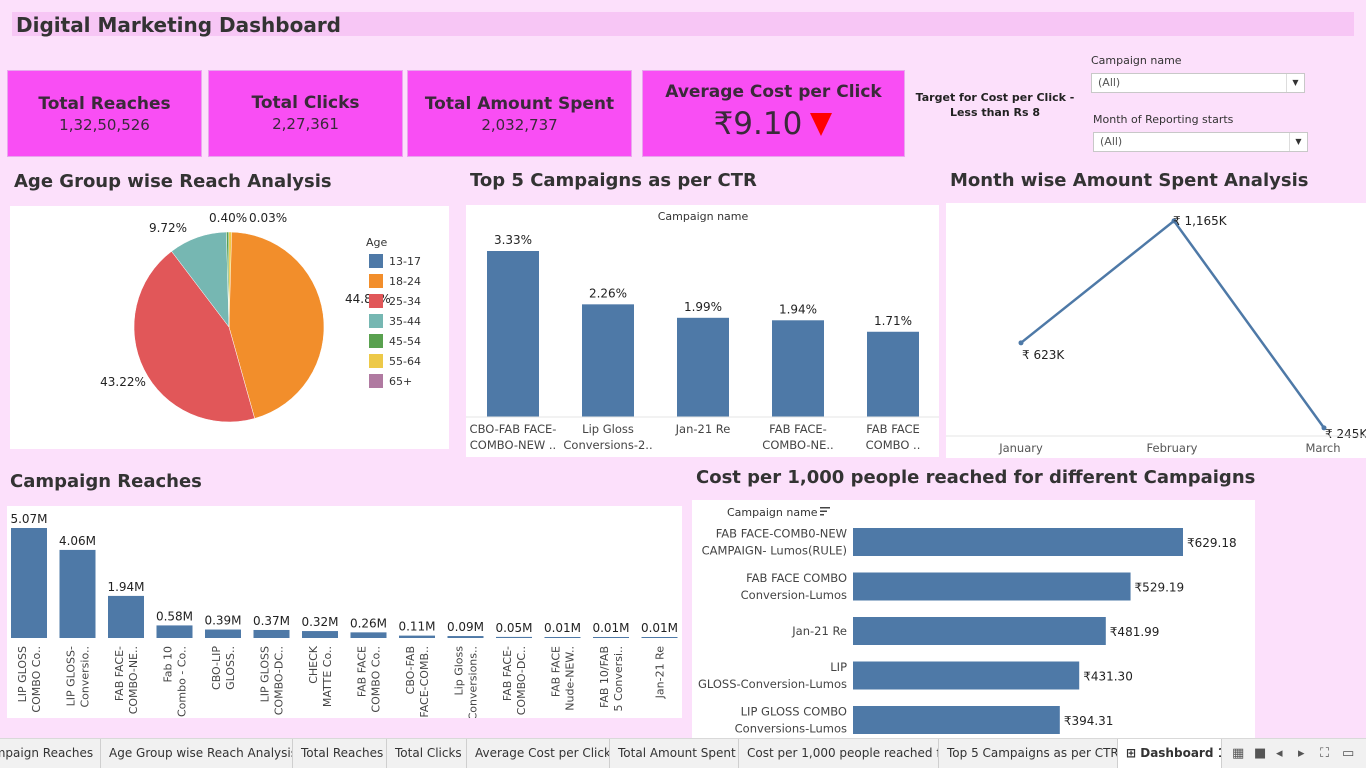 The height and width of the screenshot is (768, 1366). Describe the element at coordinates (405, 321) in the screenshot. I see `legend-item-35-44: 35-44` at that location.